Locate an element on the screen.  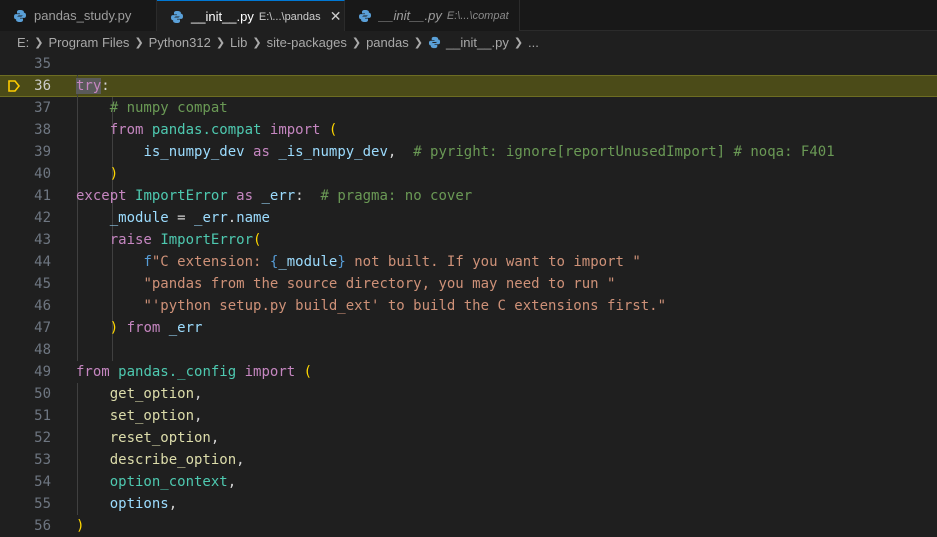
line-number: 49 is located at coordinates (25, 372).